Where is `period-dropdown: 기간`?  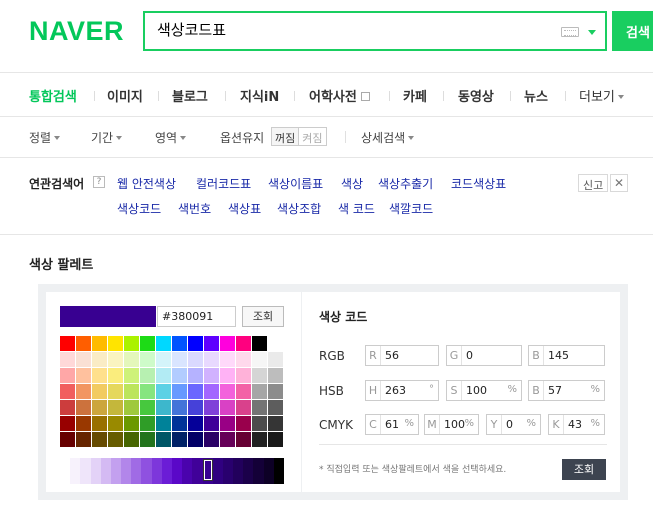 period-dropdown: 기간 is located at coordinates (107, 137).